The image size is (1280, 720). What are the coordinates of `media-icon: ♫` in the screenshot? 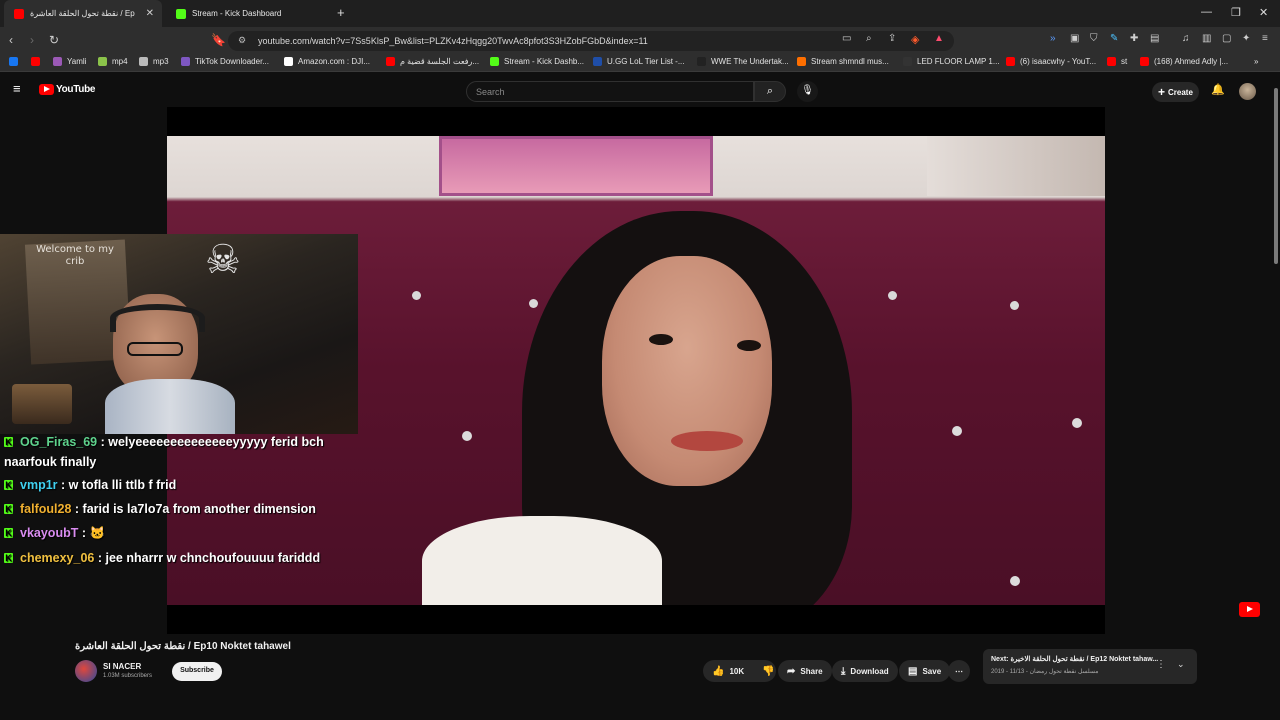 It's located at (1186, 38).